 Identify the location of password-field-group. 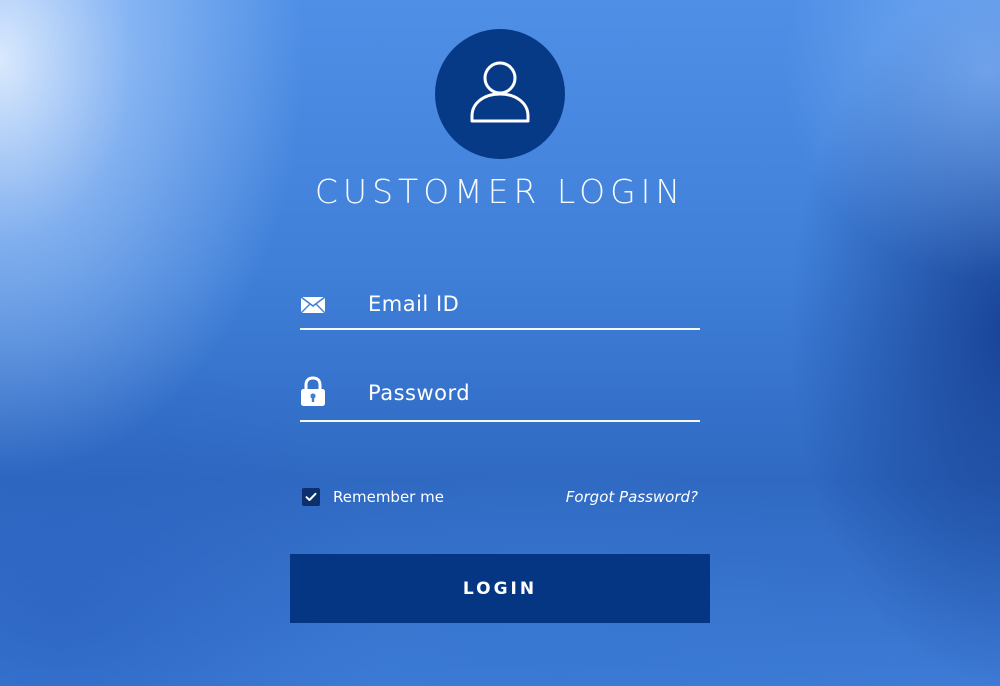
(500, 396).